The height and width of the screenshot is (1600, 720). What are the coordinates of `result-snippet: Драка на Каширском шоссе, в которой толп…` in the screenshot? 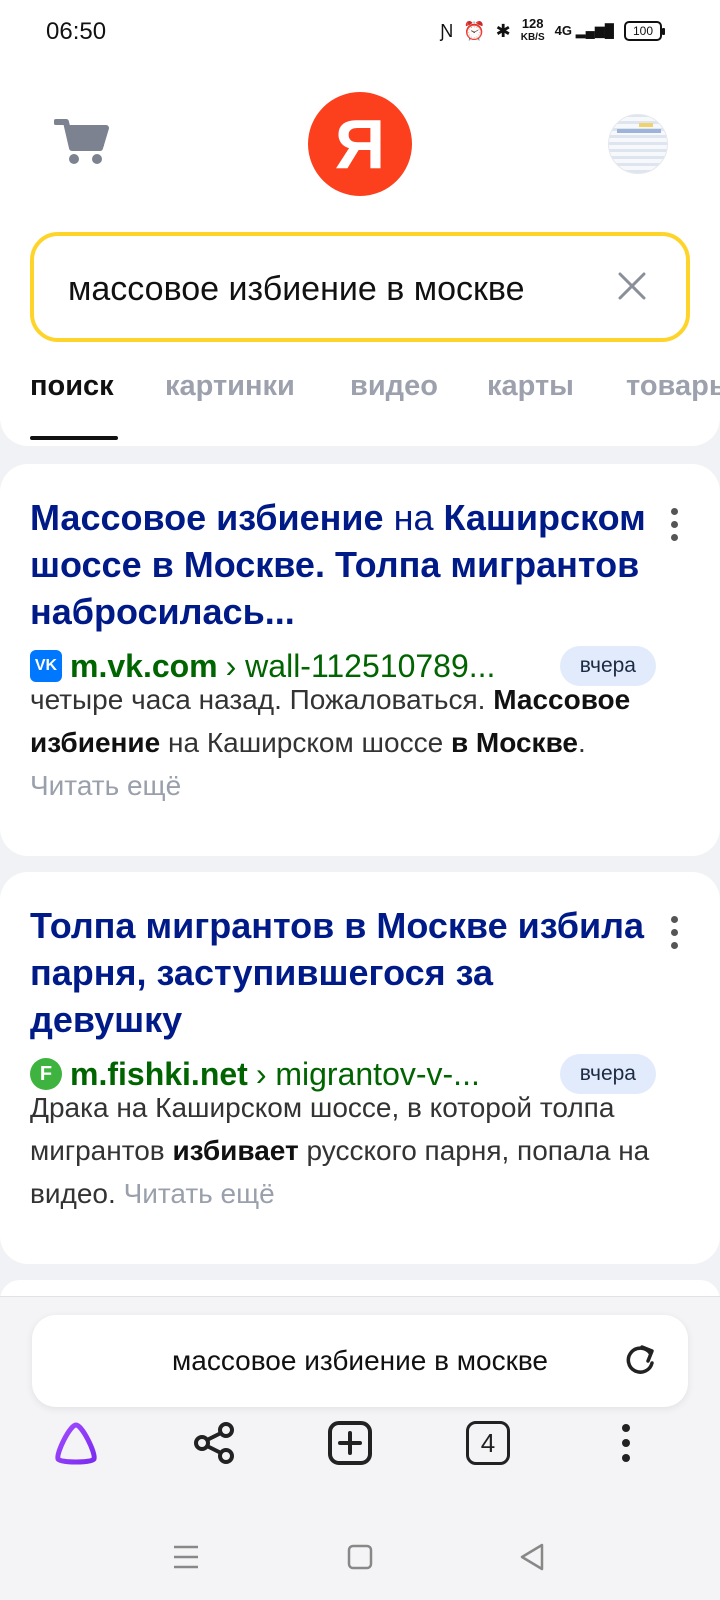 It's located at (340, 1150).